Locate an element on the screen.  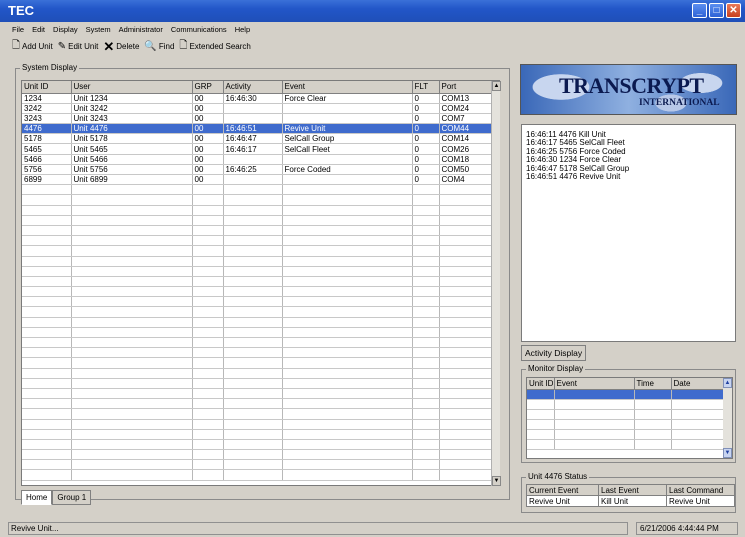
maximize-button: □ is located at coordinates (716, 10).